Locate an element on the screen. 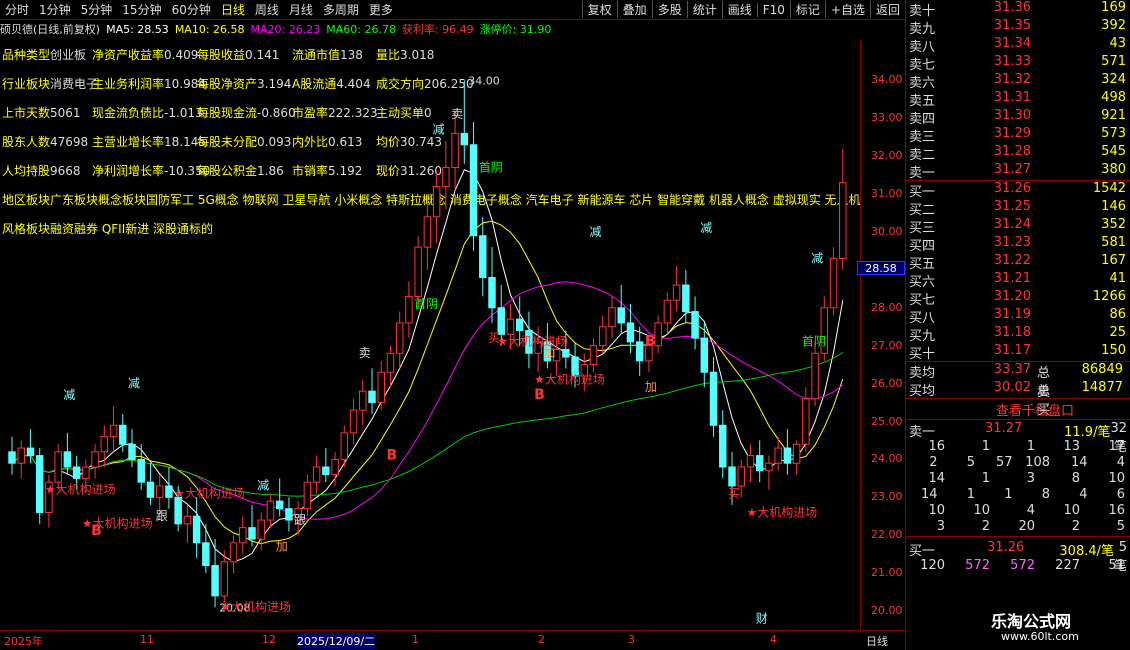  tick-cell: 4 is located at coordinates (1120, 462).